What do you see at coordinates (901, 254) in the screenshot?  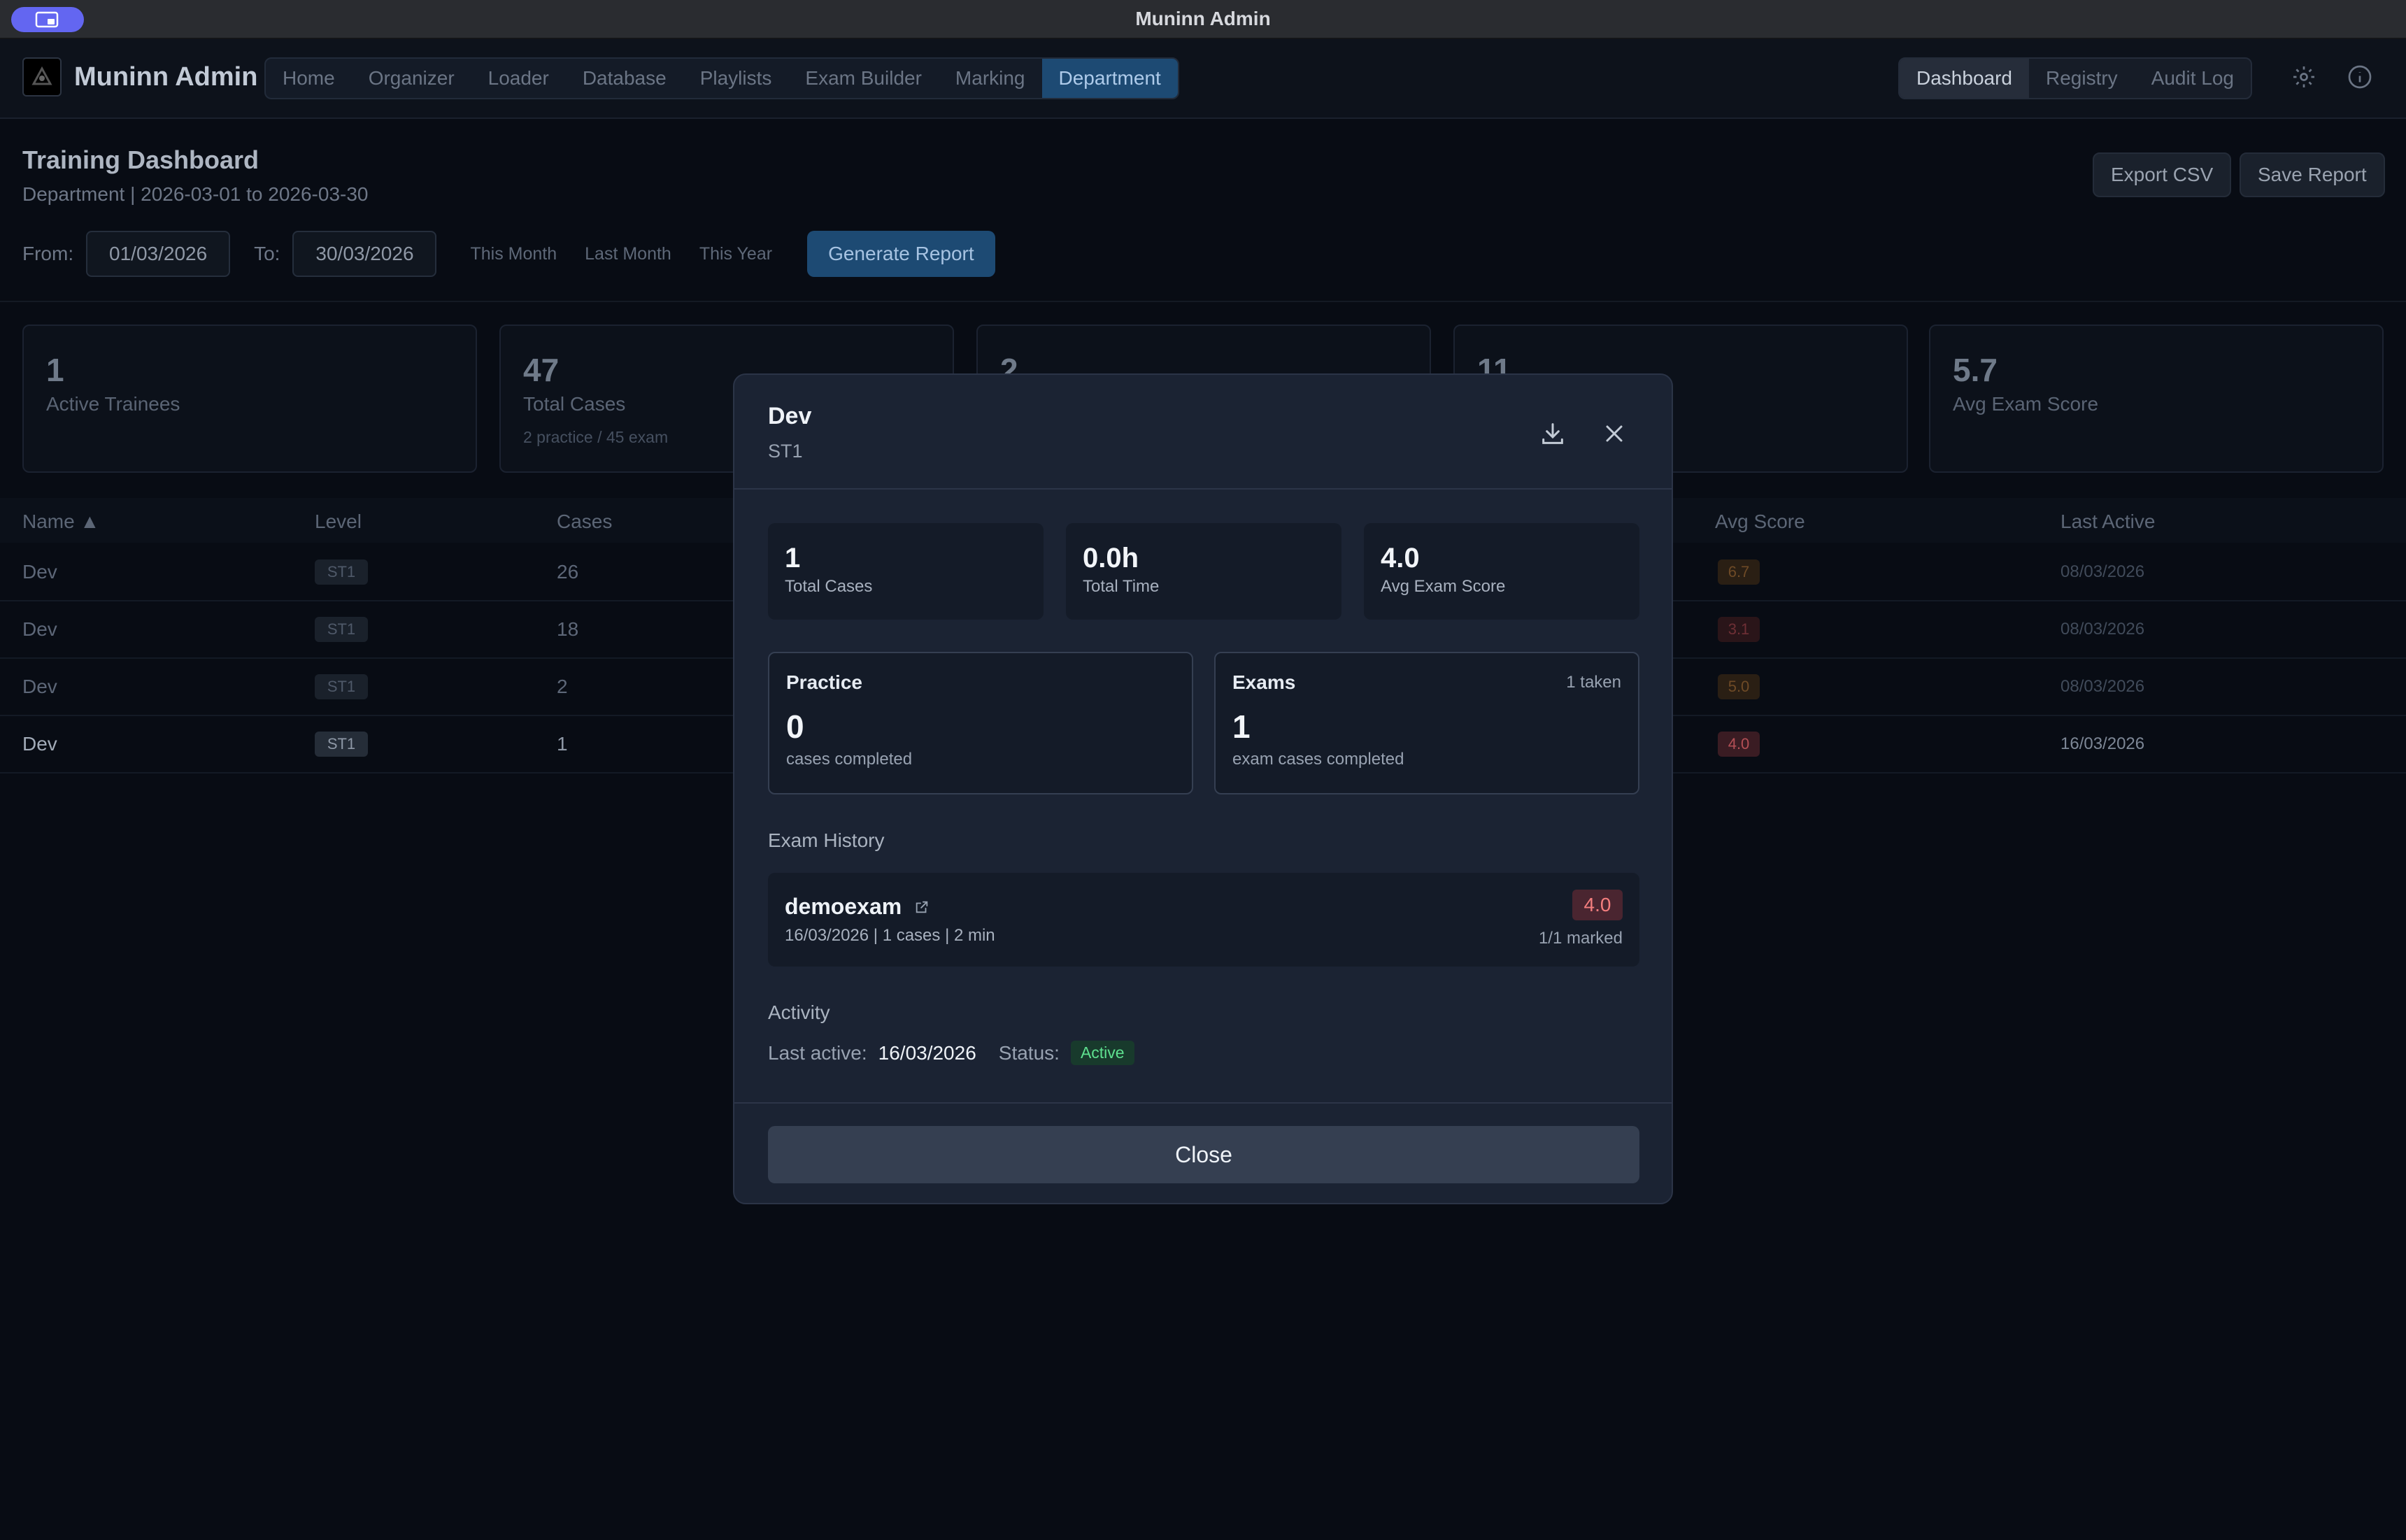 I see `generate-report-button: Generate Report` at bounding box center [901, 254].